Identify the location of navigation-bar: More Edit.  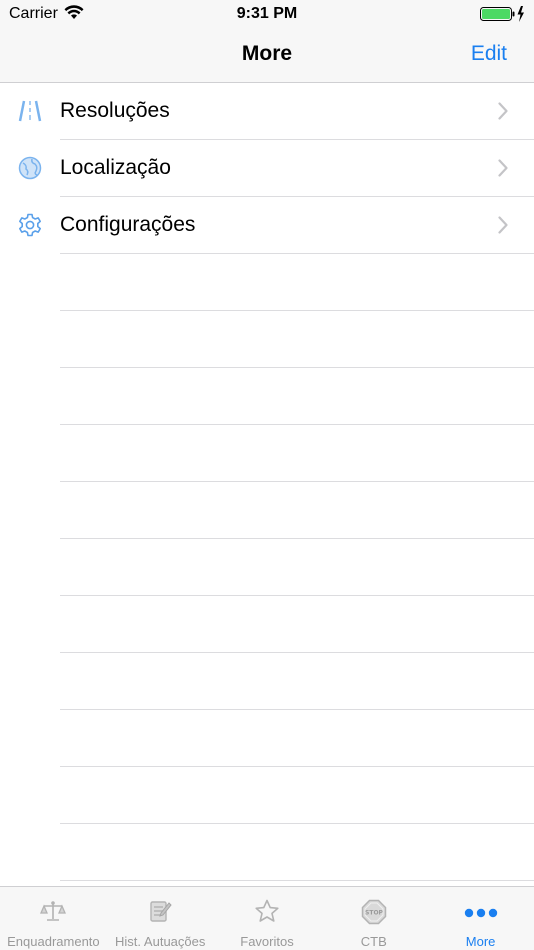
(267, 55).